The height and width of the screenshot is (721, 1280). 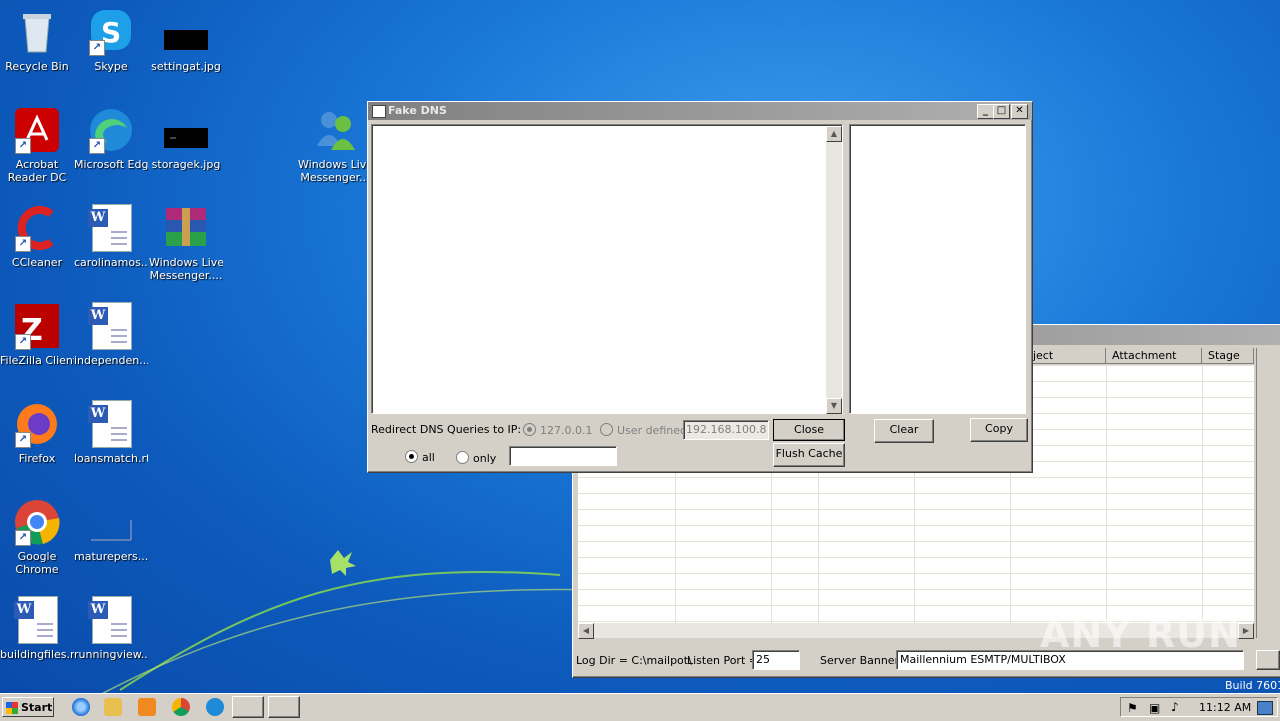 I want to click on taskbar-fake-dns-button, so click(x=248, y=707).